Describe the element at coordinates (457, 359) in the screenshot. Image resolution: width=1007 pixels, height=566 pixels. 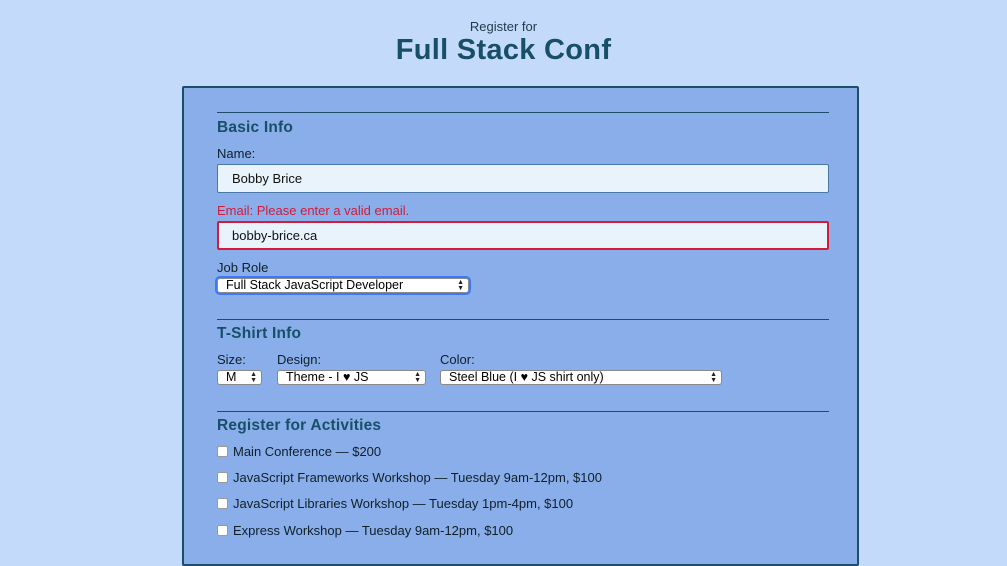
I see `color-label: Color:` at that location.